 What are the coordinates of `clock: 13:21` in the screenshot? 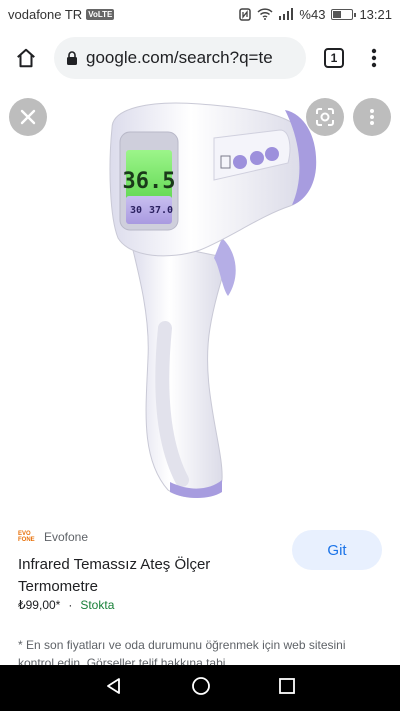 It's located at (375, 14).